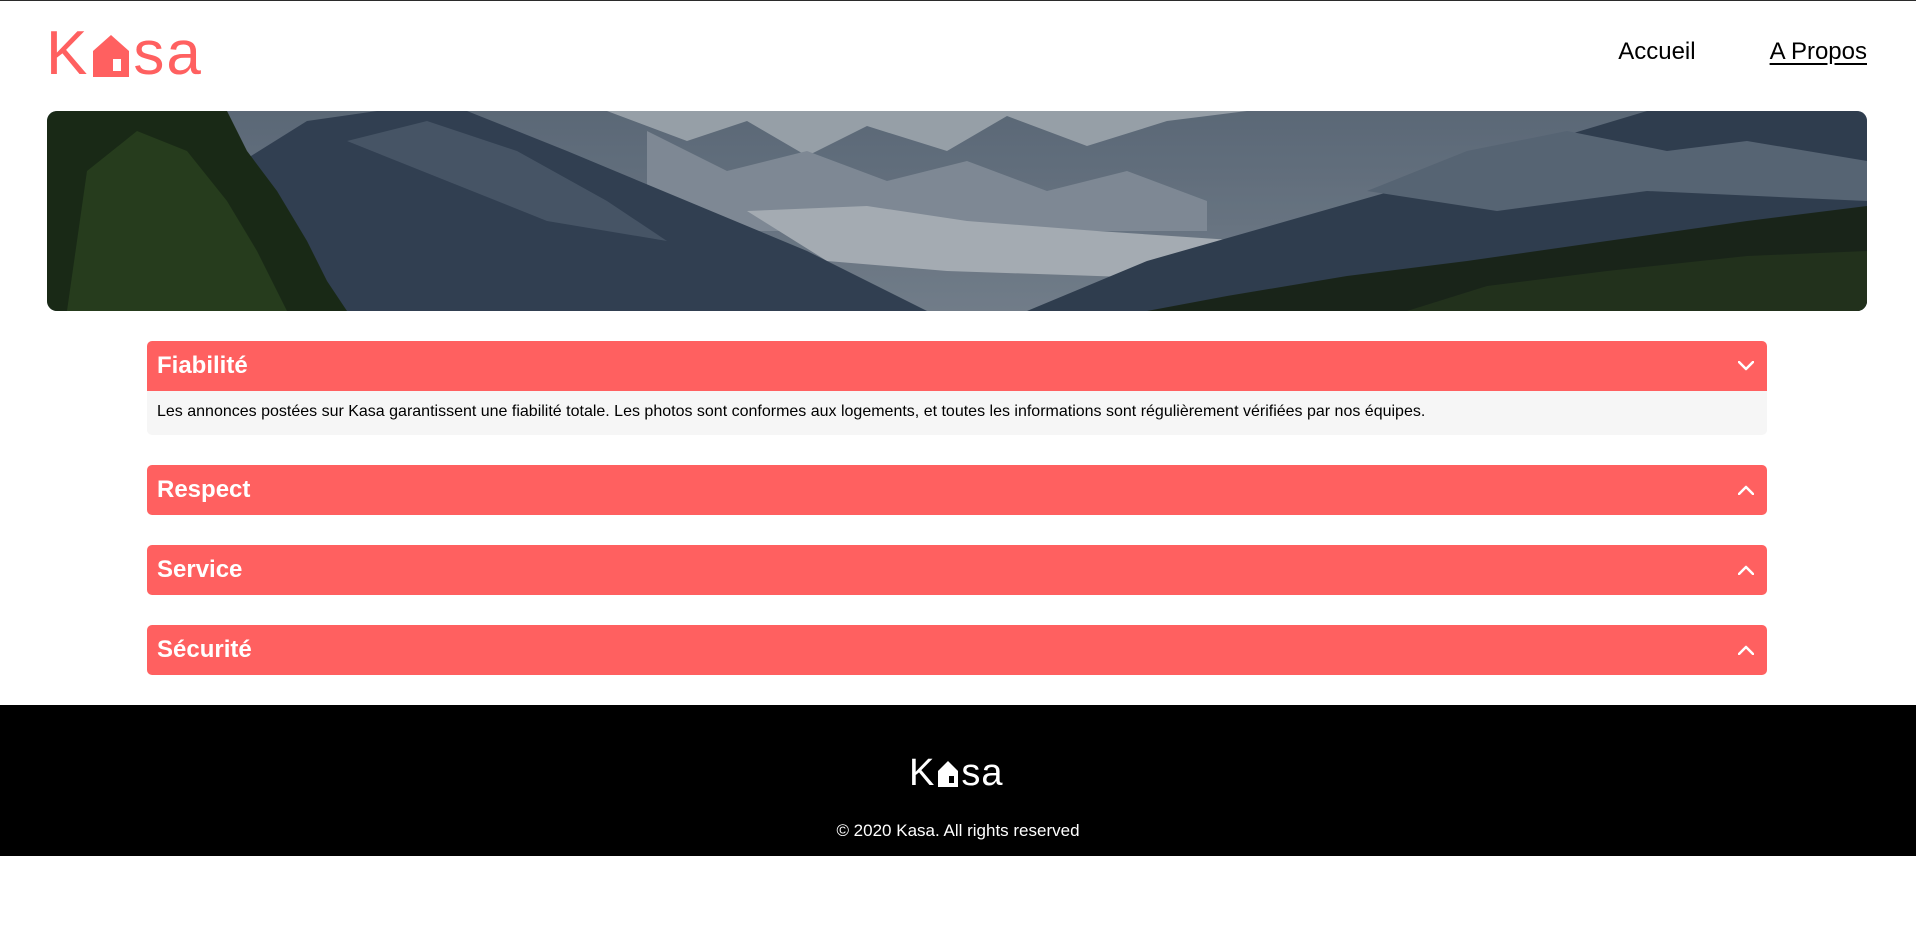  What do you see at coordinates (958, 55) in the screenshot?
I see `site-header: K sa Accueil A Propos` at bounding box center [958, 55].